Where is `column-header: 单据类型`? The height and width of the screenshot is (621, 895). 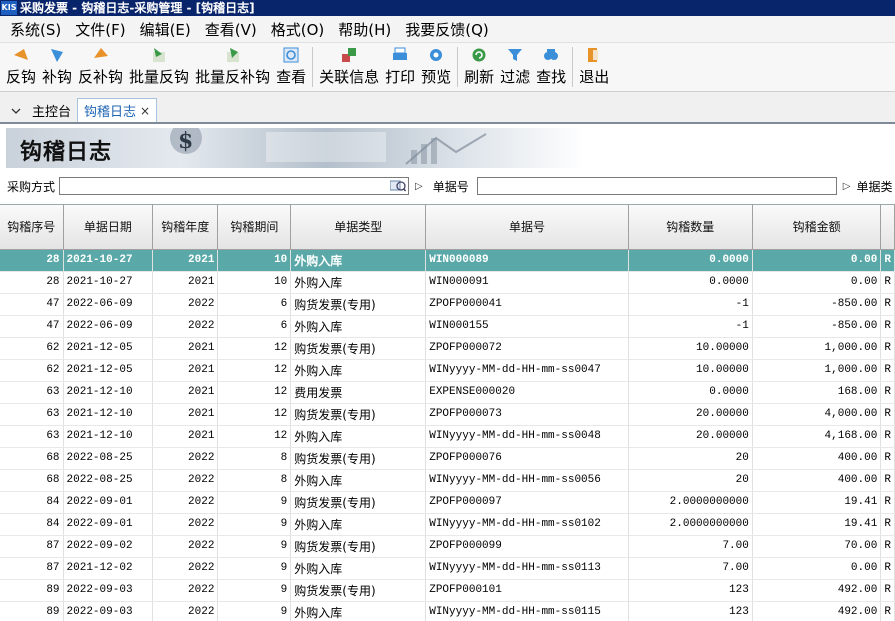
column-header: 单据类型 is located at coordinates (358, 227).